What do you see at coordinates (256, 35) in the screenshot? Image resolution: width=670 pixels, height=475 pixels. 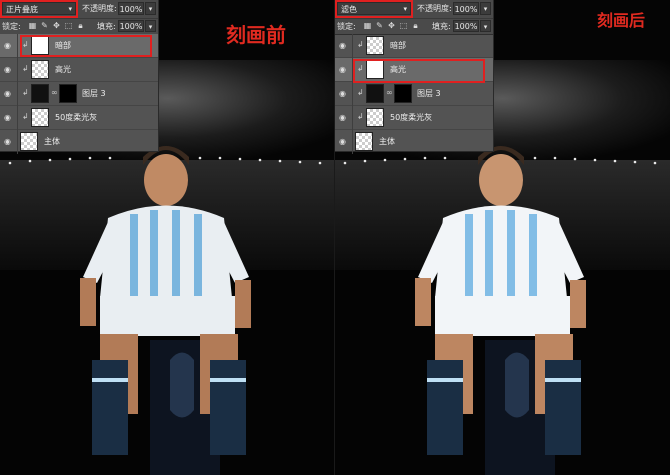 I see `before-label: 刻画前` at bounding box center [256, 35].